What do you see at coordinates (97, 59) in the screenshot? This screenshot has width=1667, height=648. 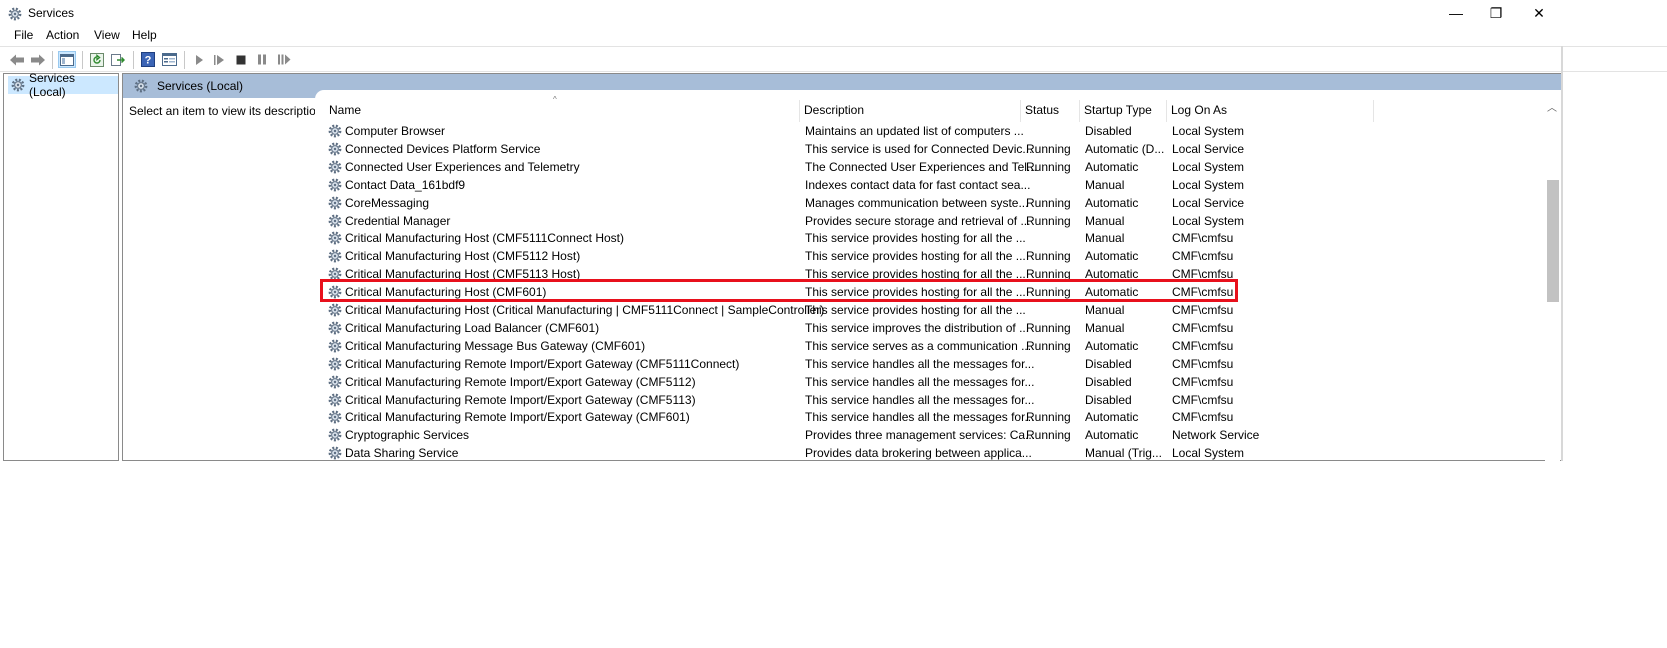 I see `refresh-icon` at bounding box center [97, 59].